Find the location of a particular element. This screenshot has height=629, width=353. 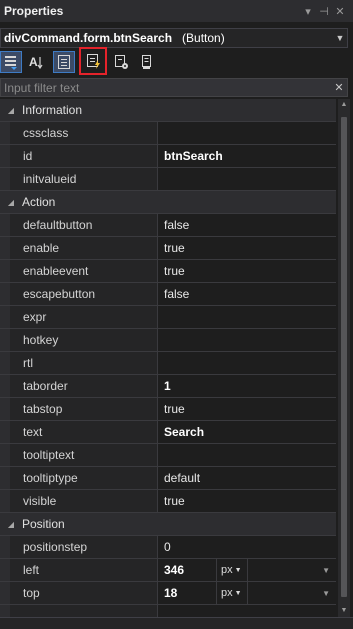

object-selector: divCommand.form.btnSearch (Button) ▼ is located at coordinates (174, 38).